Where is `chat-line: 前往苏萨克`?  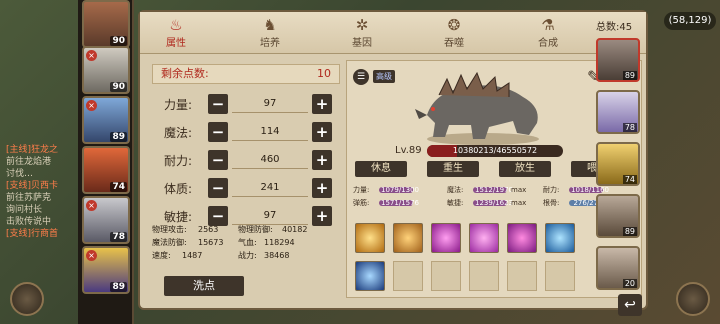
chat-line: 前往苏萨克 is located at coordinates (29, 198).